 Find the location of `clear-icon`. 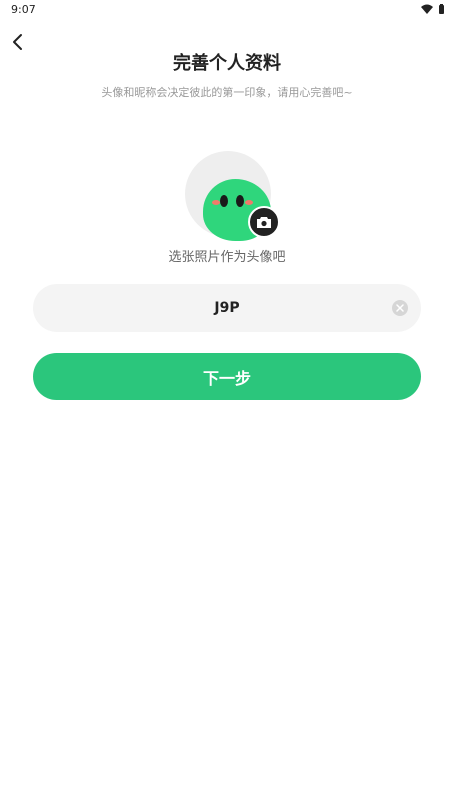

clear-icon is located at coordinates (400, 308).